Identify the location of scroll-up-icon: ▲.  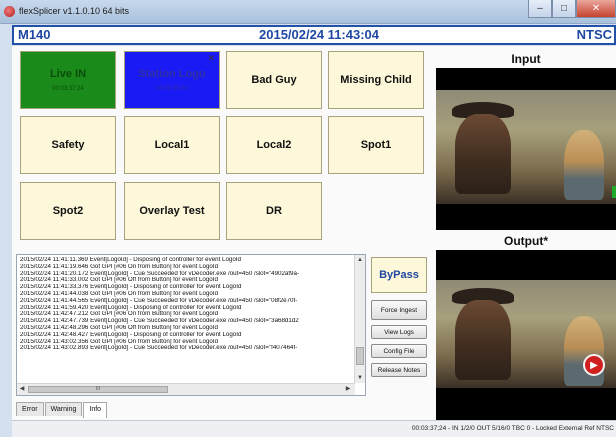
(360, 260).